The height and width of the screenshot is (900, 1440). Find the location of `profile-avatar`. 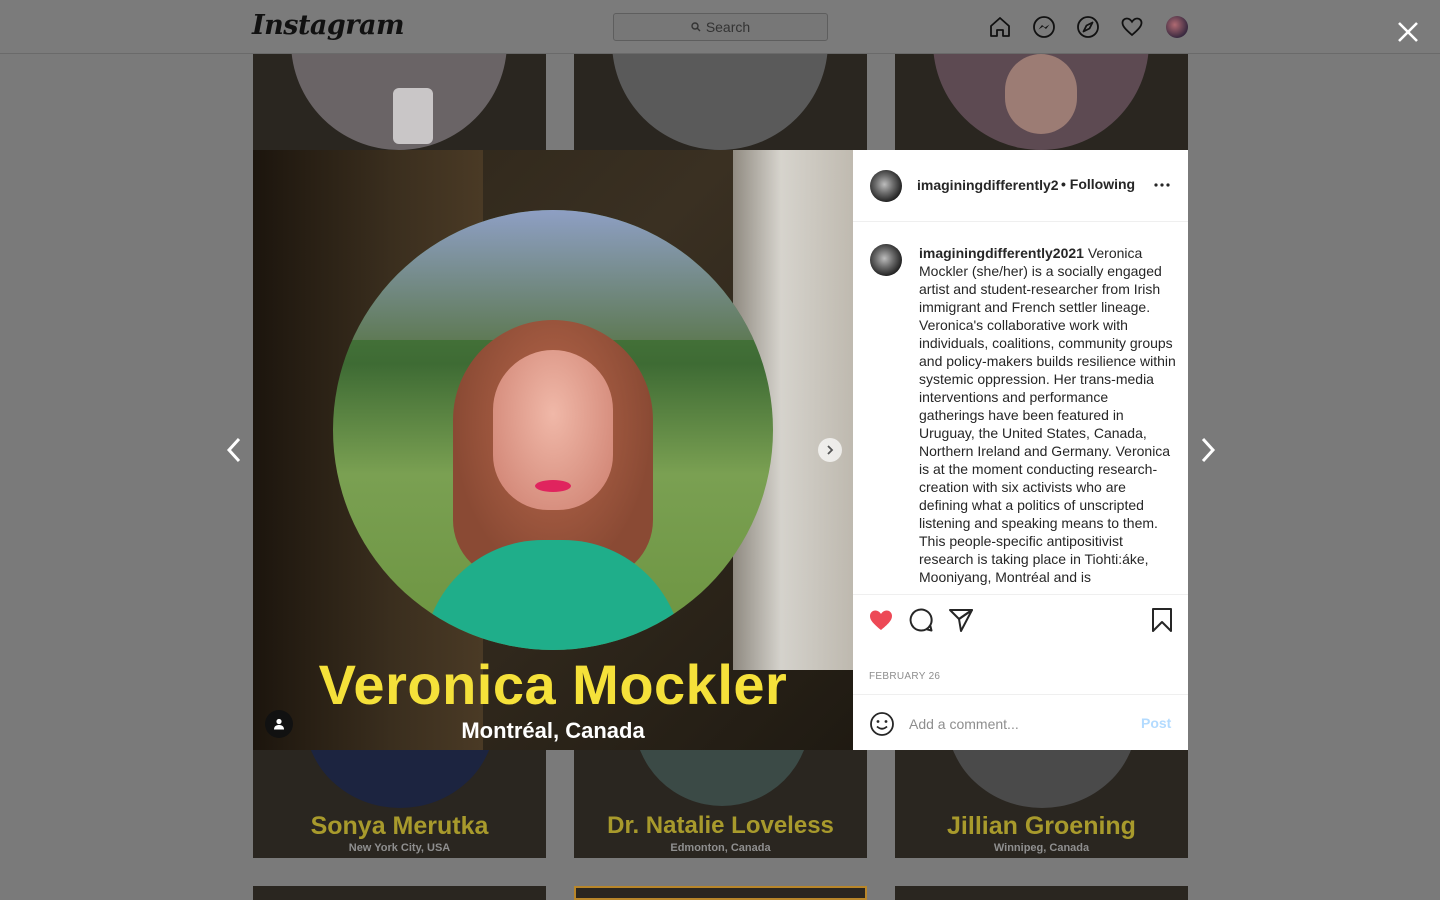

profile-avatar is located at coordinates (1177, 27).